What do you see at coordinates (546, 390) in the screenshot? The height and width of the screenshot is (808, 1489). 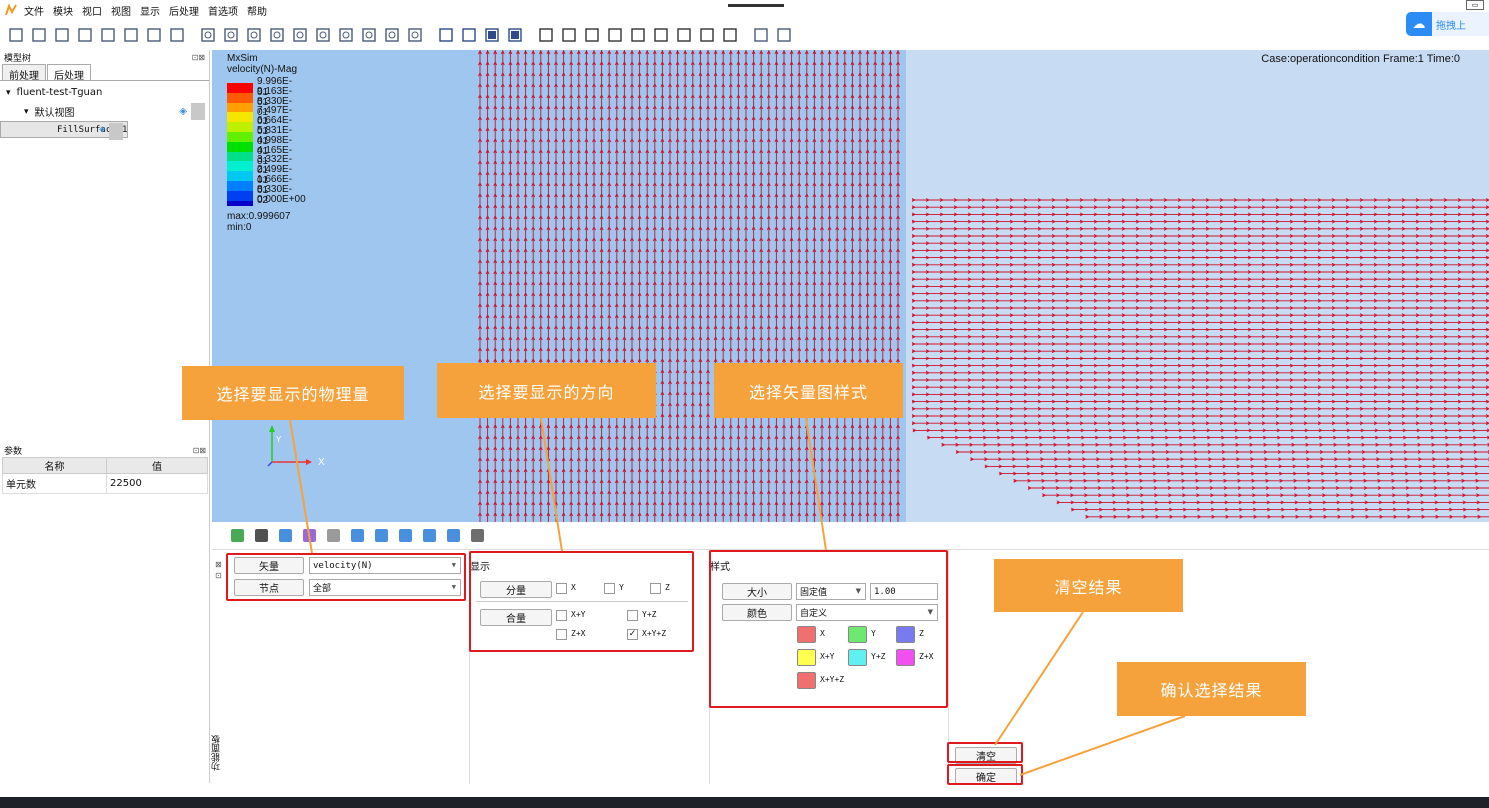 I see `callout-direction: 选择要显示的方向` at bounding box center [546, 390].